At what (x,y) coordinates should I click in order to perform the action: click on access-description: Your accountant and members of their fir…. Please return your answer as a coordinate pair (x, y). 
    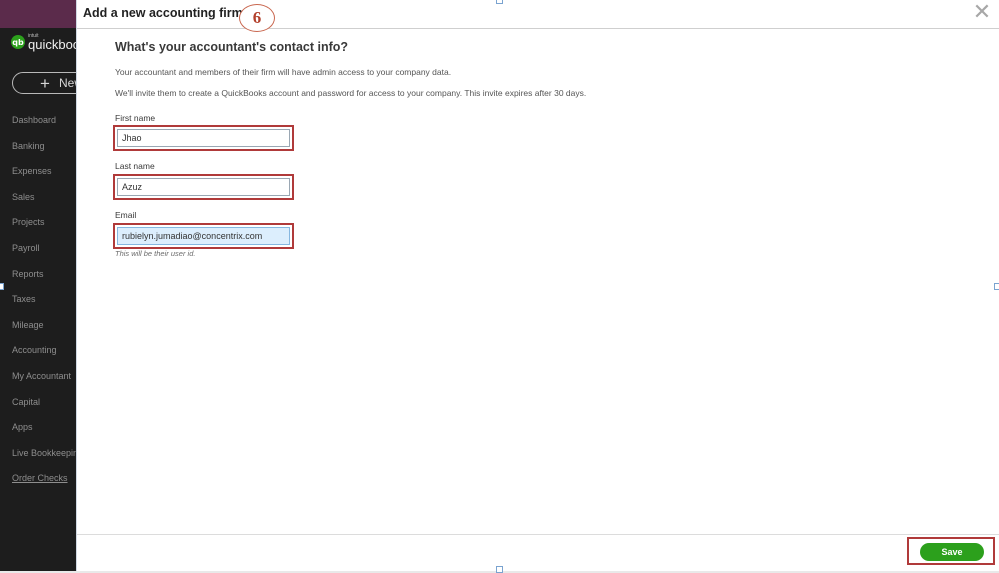
    Looking at the image, I should click on (283, 72).